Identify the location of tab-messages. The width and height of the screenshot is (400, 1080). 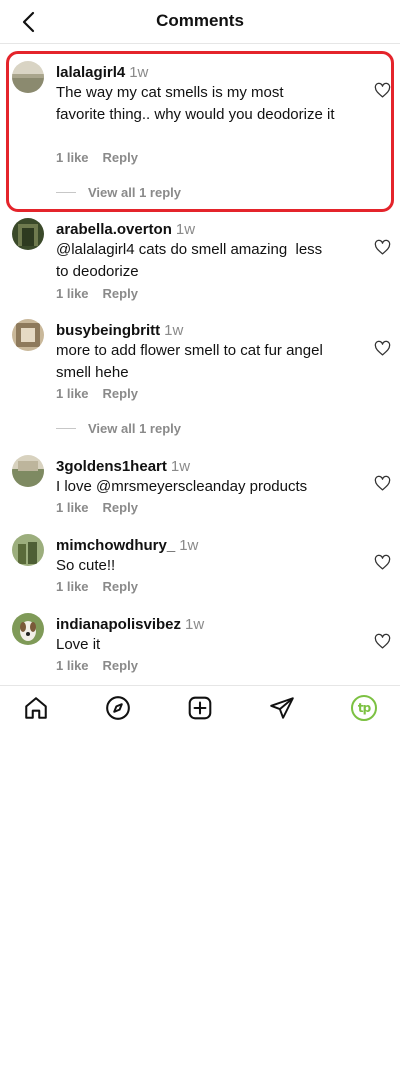
(282, 708).